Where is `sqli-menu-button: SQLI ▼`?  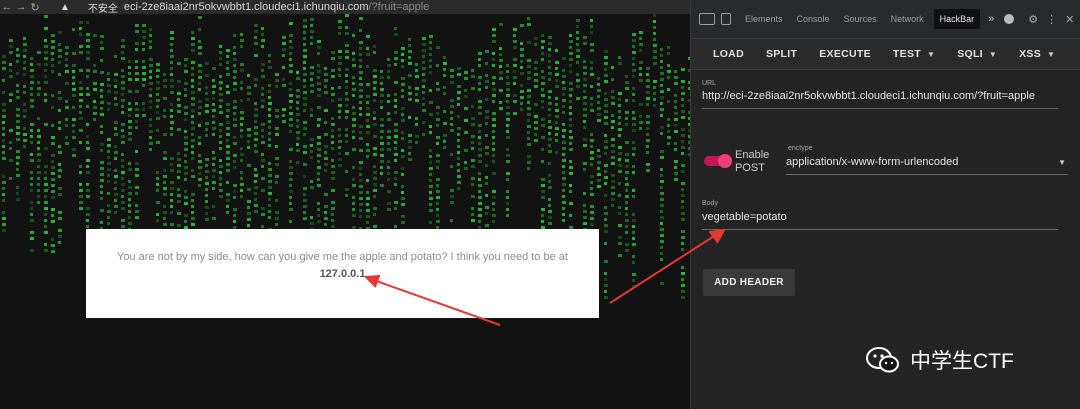
sqli-menu-button: SQLI ▼ is located at coordinates (977, 54).